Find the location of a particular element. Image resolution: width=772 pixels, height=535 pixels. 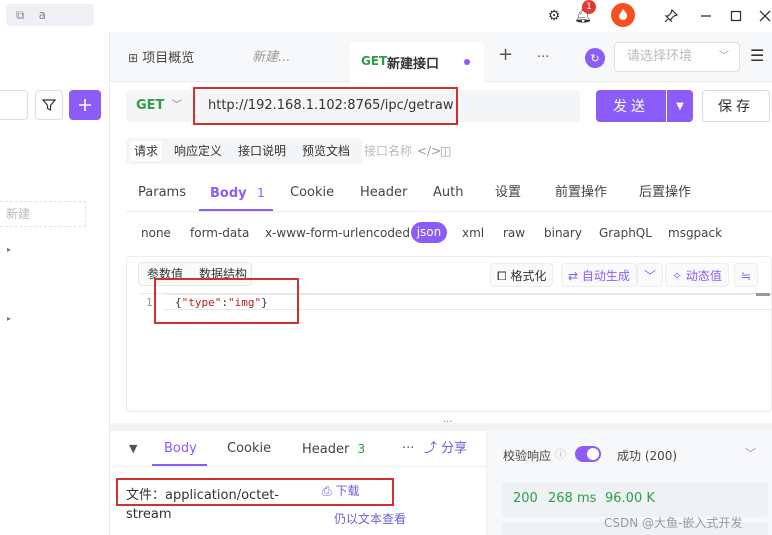

body-type-graphql: GraphQL is located at coordinates (625, 233).